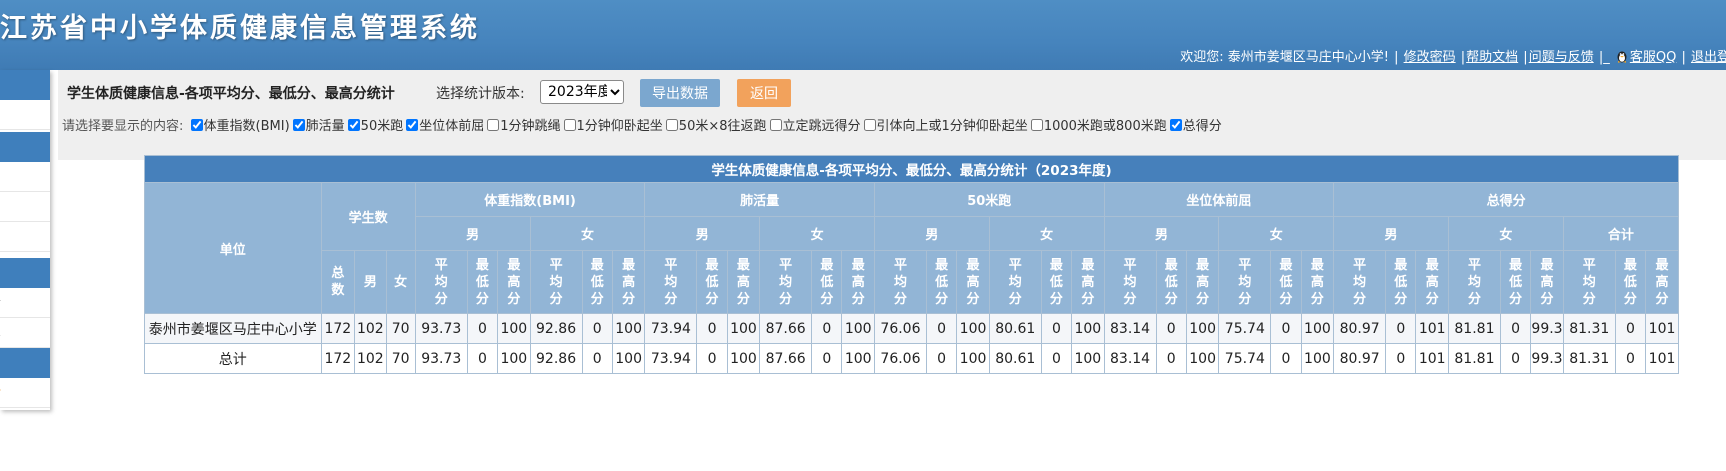 The image size is (1726, 471). Describe the element at coordinates (613, 124) in the screenshot. I see `option-checkbox-item: 1分钟仰卧起坐` at that location.